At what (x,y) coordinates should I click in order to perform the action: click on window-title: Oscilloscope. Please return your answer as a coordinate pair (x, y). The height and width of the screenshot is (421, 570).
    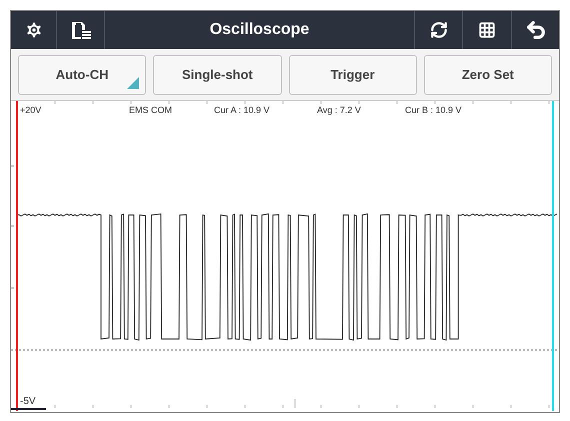
    Looking at the image, I should click on (260, 30).